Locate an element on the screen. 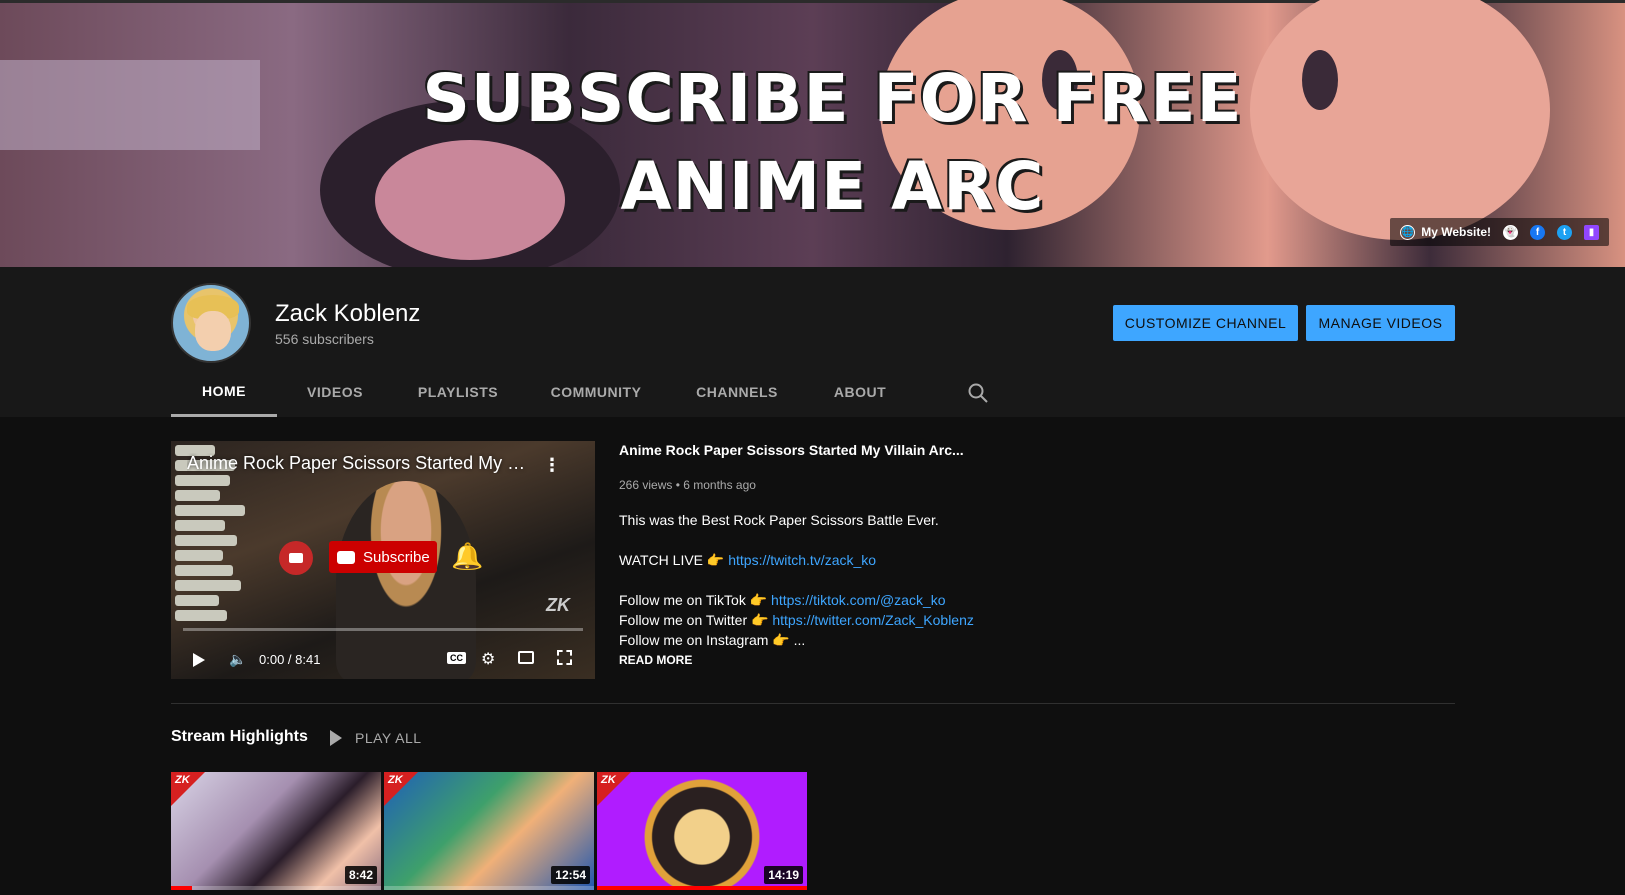 This screenshot has height=895, width=1625. video-thumbnail: ZK 14:19 is located at coordinates (702, 831).